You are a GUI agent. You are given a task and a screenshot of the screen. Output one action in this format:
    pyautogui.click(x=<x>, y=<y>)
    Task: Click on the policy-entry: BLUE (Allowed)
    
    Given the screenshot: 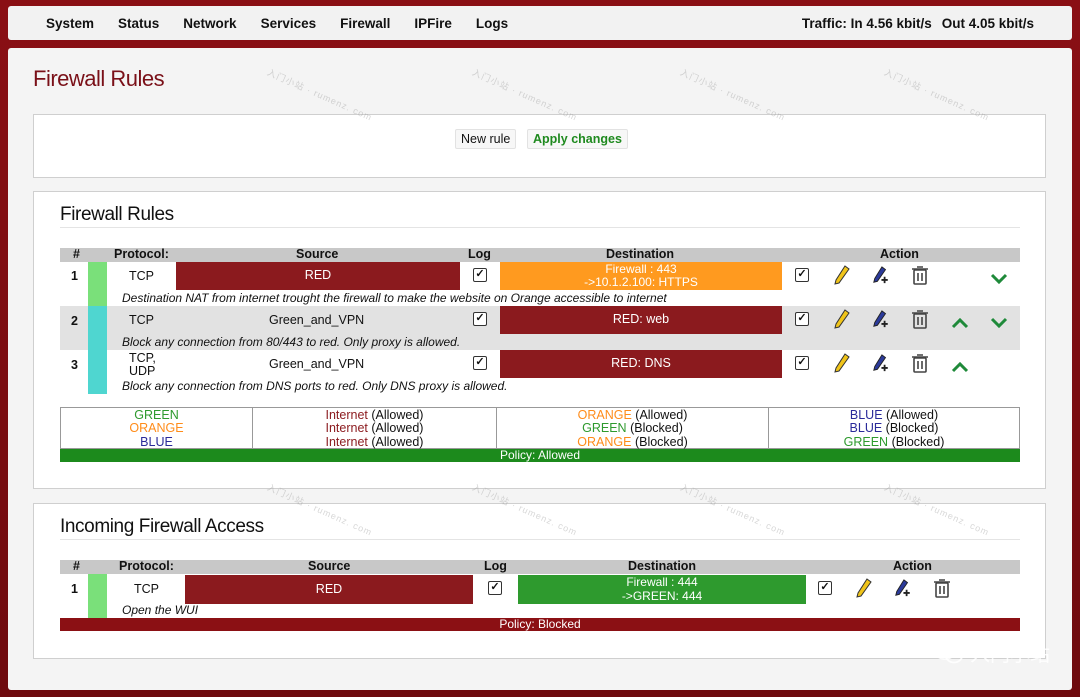 What is the action you would take?
    pyautogui.click(x=894, y=415)
    